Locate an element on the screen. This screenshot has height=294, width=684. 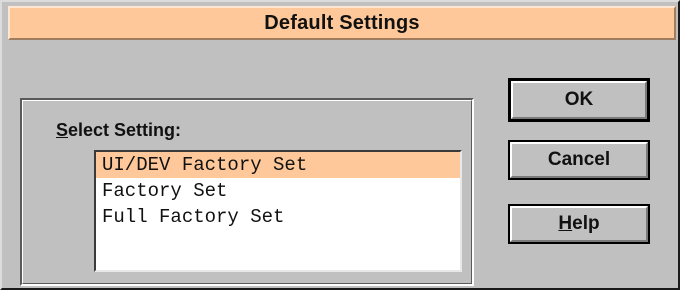
ok-button: OK is located at coordinates (579, 100).